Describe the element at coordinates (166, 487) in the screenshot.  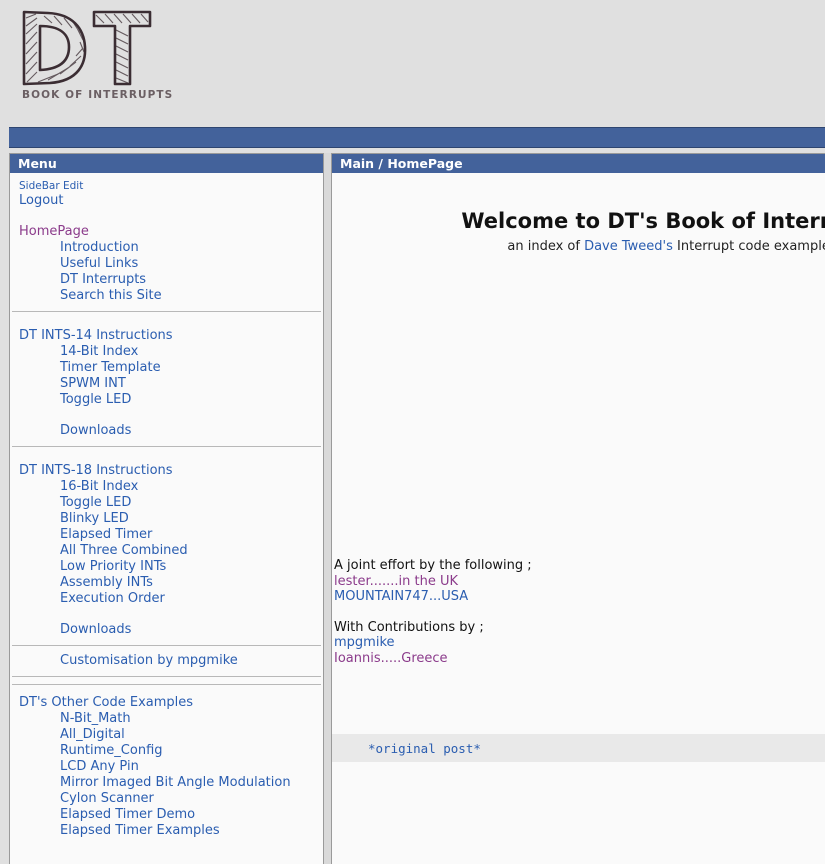
I see `sidebar-item-16-bit-index: 16-Bit Index` at that location.